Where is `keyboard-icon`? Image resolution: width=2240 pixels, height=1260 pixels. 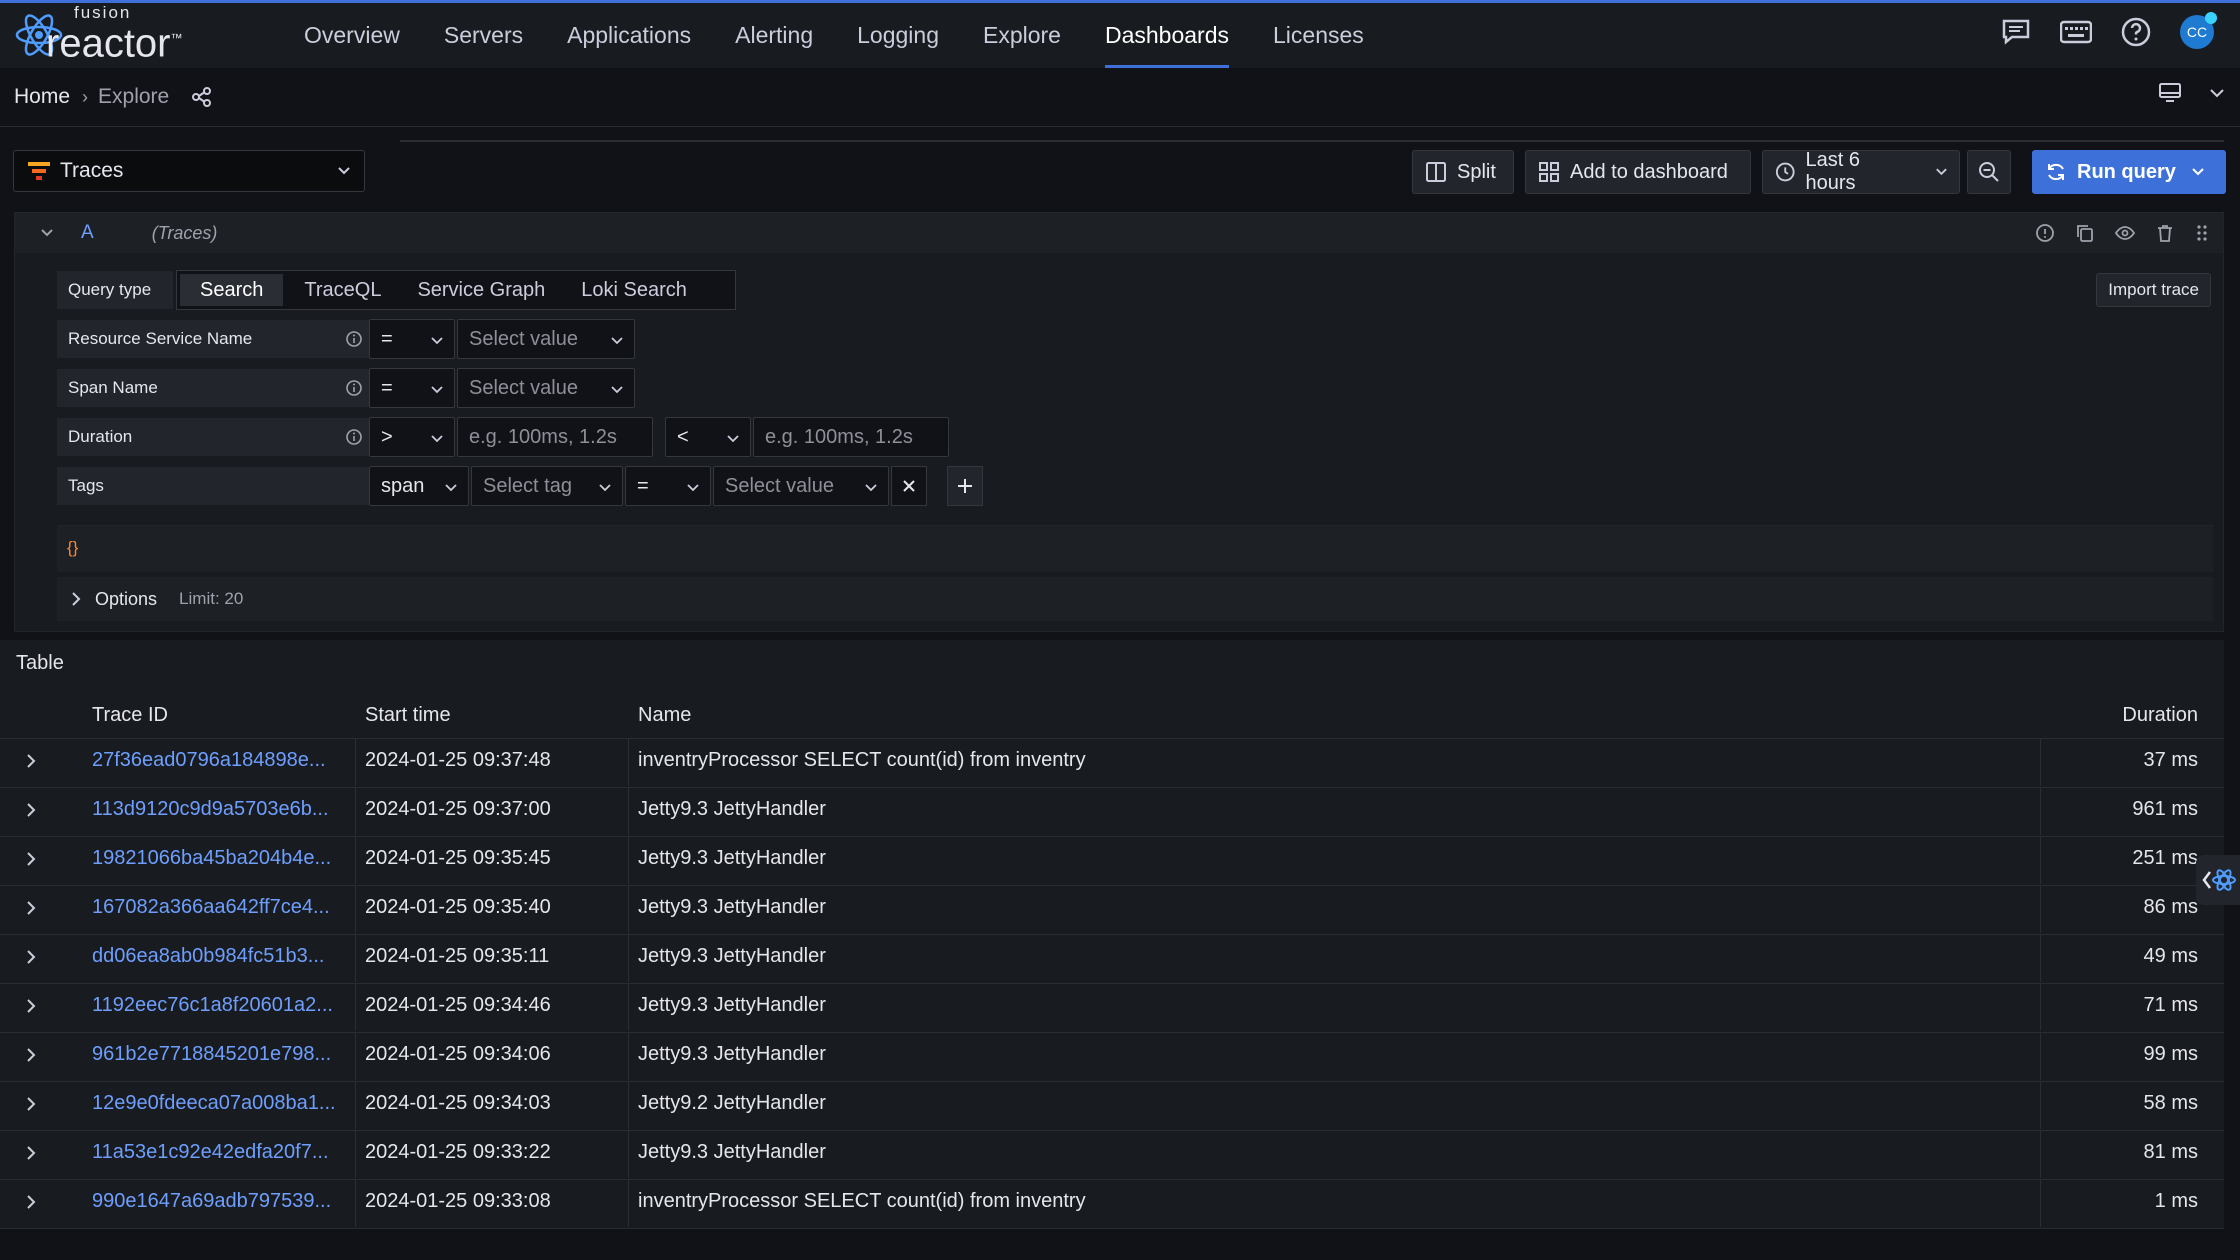 keyboard-icon is located at coordinates (2076, 32).